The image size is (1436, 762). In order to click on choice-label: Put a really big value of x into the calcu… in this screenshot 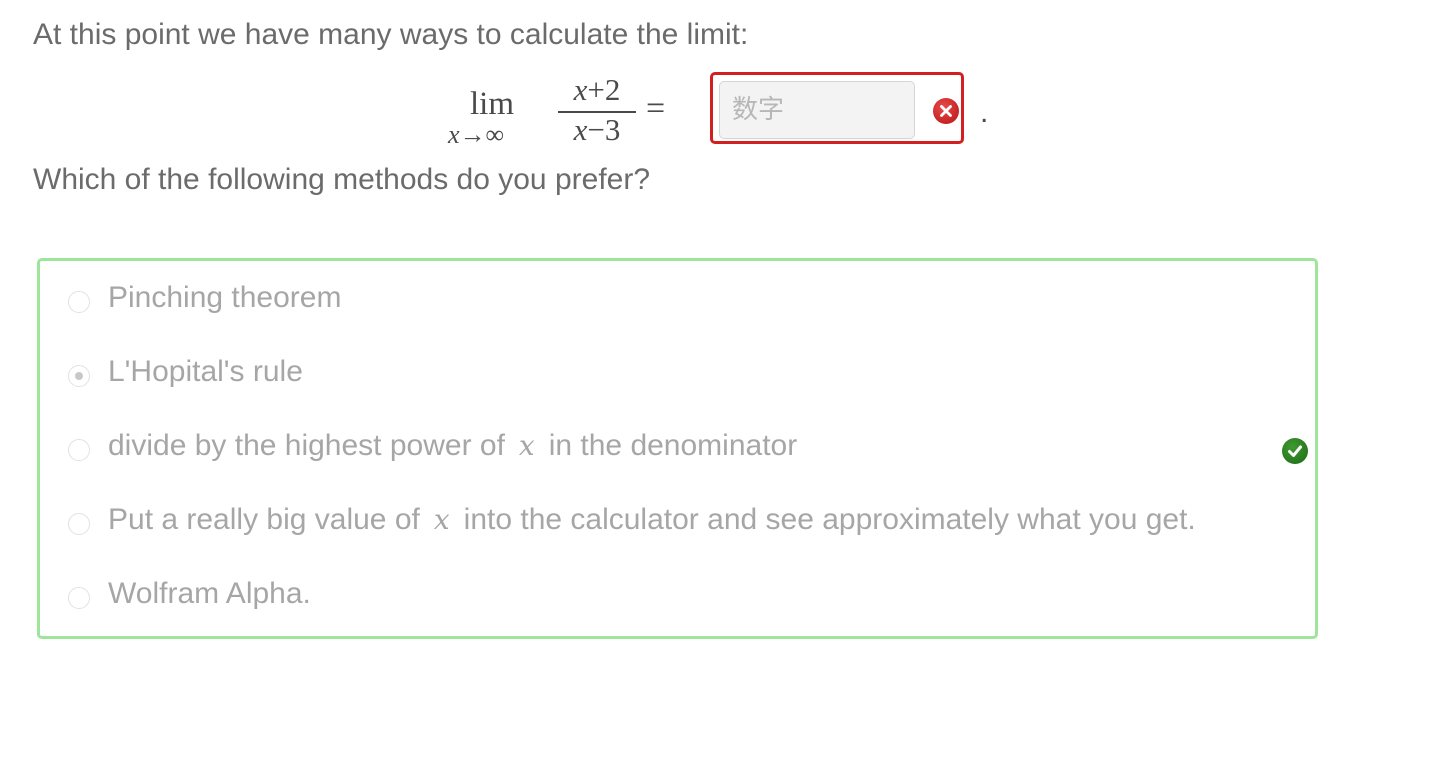, I will do `click(652, 520)`.